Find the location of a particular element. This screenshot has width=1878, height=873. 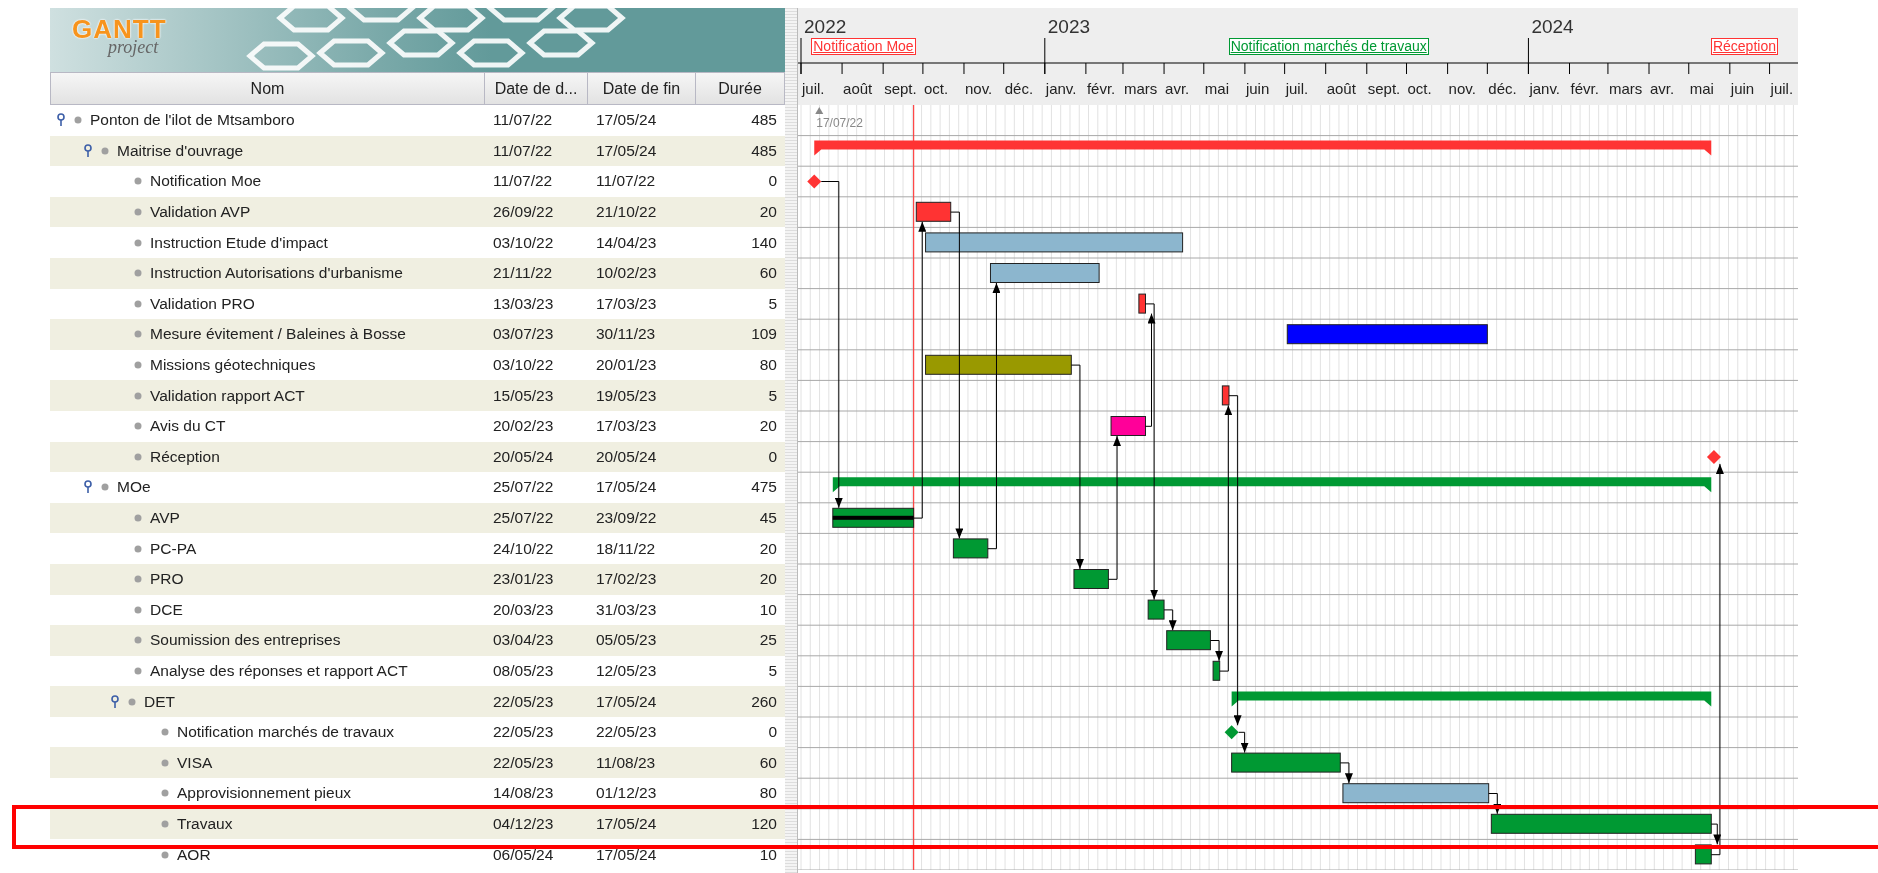

task-name: Avis du CT is located at coordinates (188, 426).